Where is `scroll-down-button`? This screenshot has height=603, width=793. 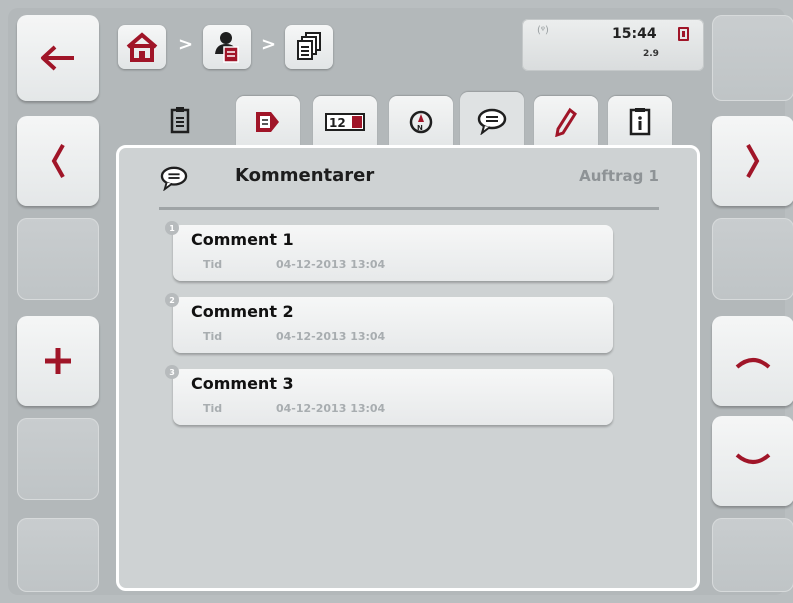 scroll-down-button is located at coordinates (752, 461).